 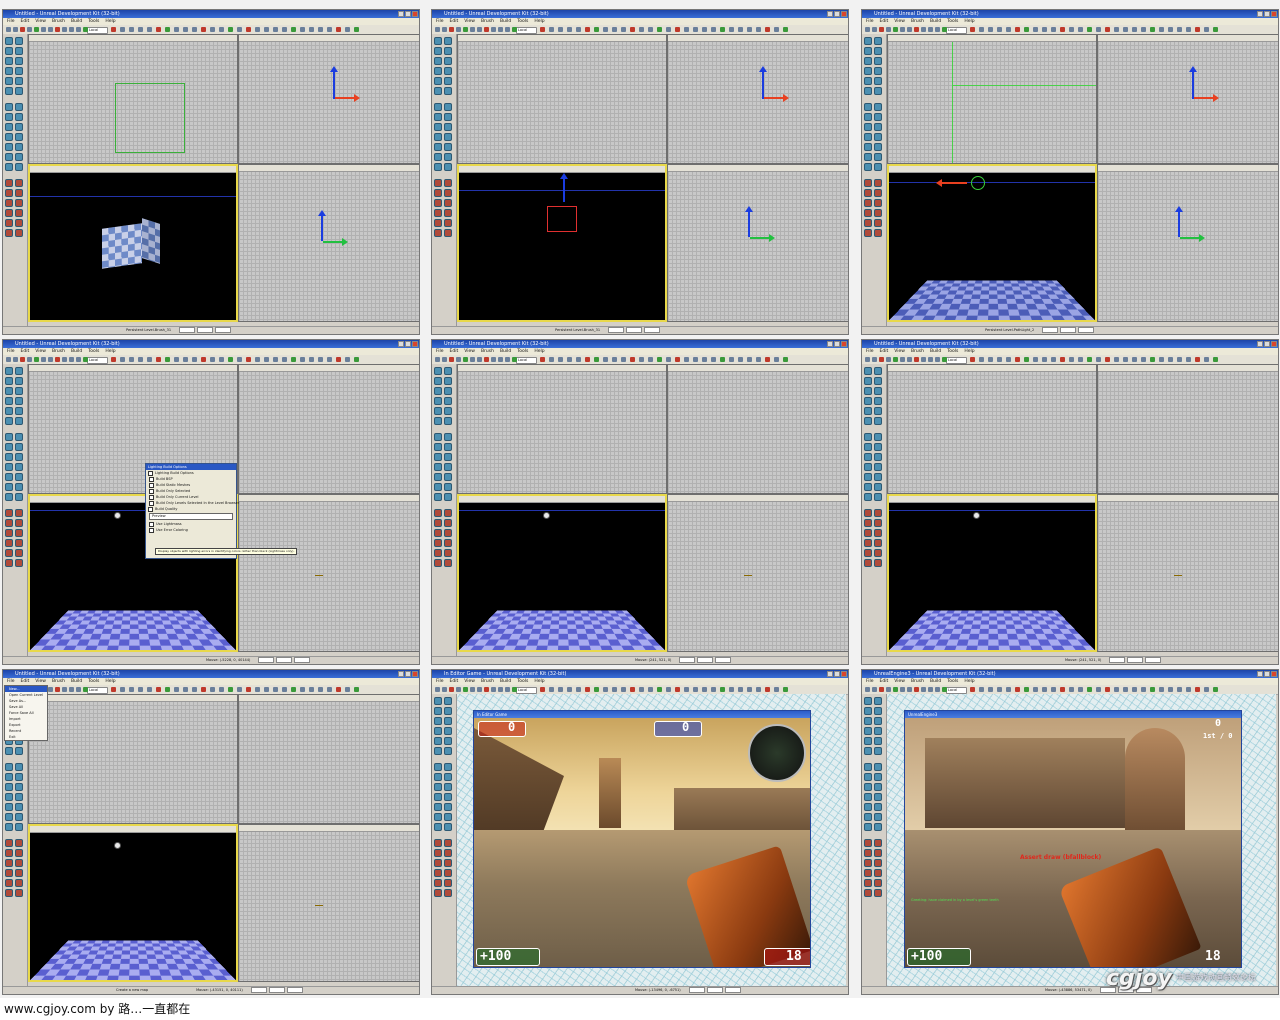 What do you see at coordinates (642, 839) in the screenshot?
I see `game-window: In Editor Game 0 0 +100 18` at bounding box center [642, 839].